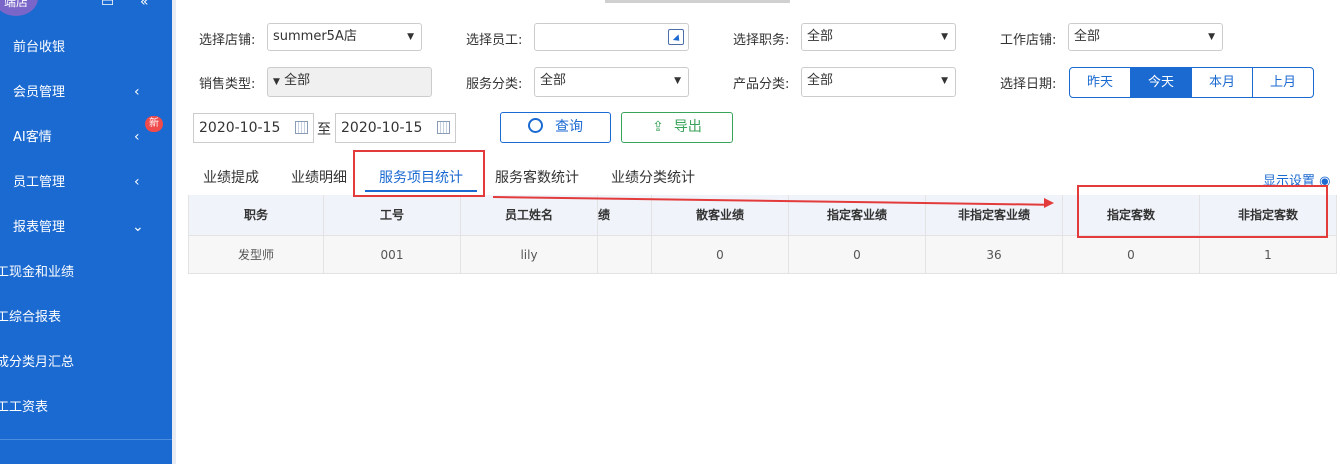  Describe the element at coordinates (86, 407) in the screenshot. I see `submenu-item: 工工资表` at that location.